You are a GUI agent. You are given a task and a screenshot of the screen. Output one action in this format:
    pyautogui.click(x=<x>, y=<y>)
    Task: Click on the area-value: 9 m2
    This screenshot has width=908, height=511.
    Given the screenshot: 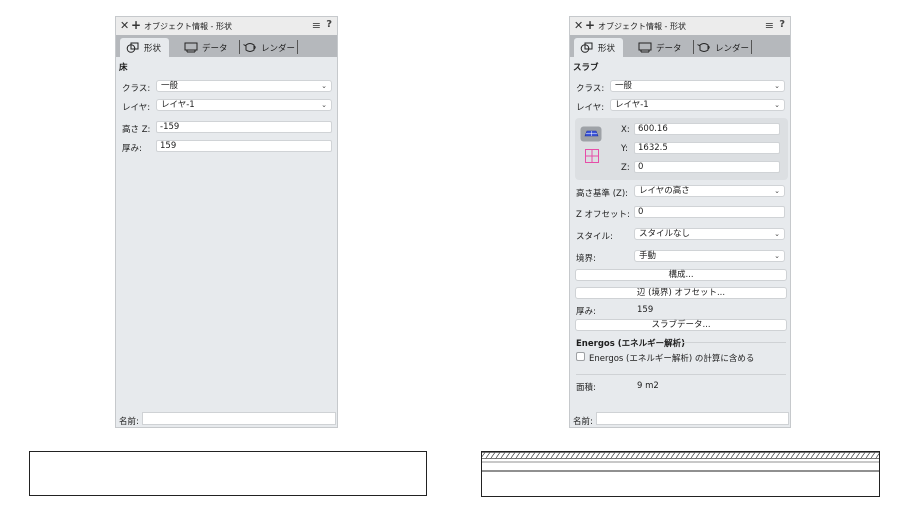 What is the action you would take?
    pyautogui.click(x=648, y=386)
    